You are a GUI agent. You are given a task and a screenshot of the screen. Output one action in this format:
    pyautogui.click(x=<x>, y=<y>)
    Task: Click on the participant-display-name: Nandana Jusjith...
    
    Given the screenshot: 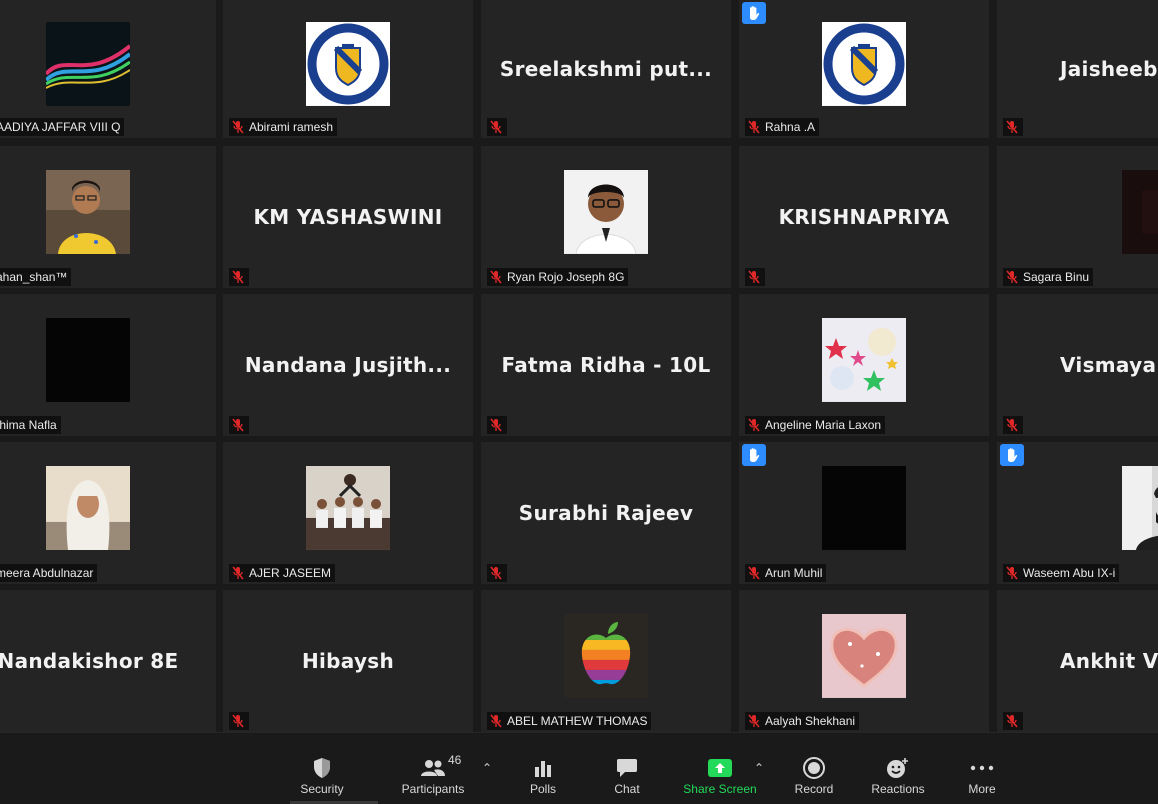 What is the action you would take?
    pyautogui.click(x=348, y=365)
    